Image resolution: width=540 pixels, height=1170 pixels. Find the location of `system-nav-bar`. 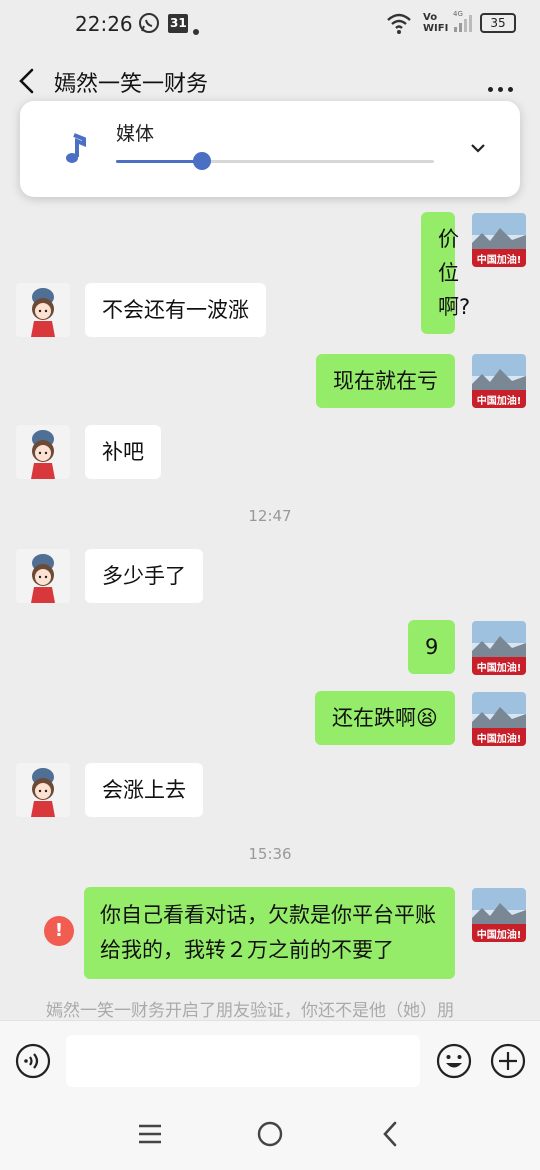

system-nav-bar is located at coordinates (270, 1135).